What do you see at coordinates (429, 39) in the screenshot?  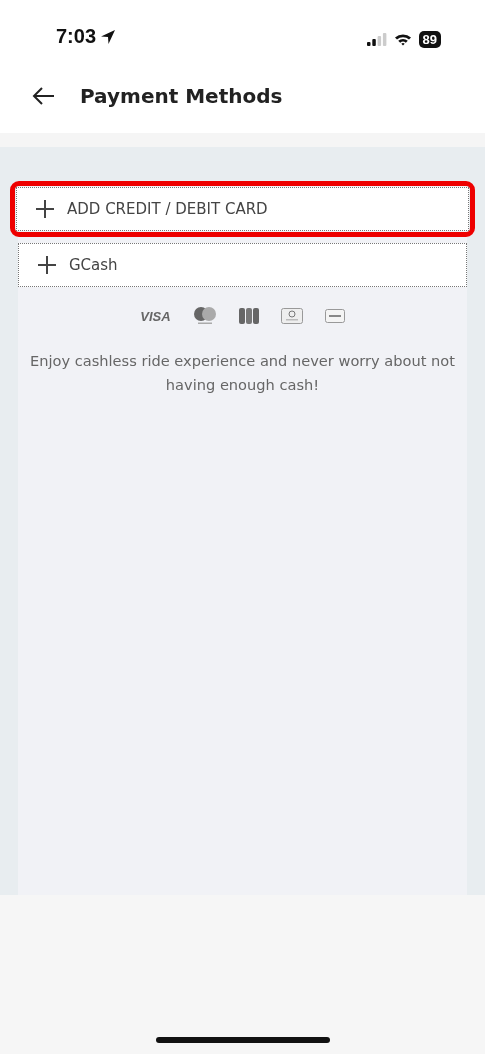 I see `battery-icon: 89` at bounding box center [429, 39].